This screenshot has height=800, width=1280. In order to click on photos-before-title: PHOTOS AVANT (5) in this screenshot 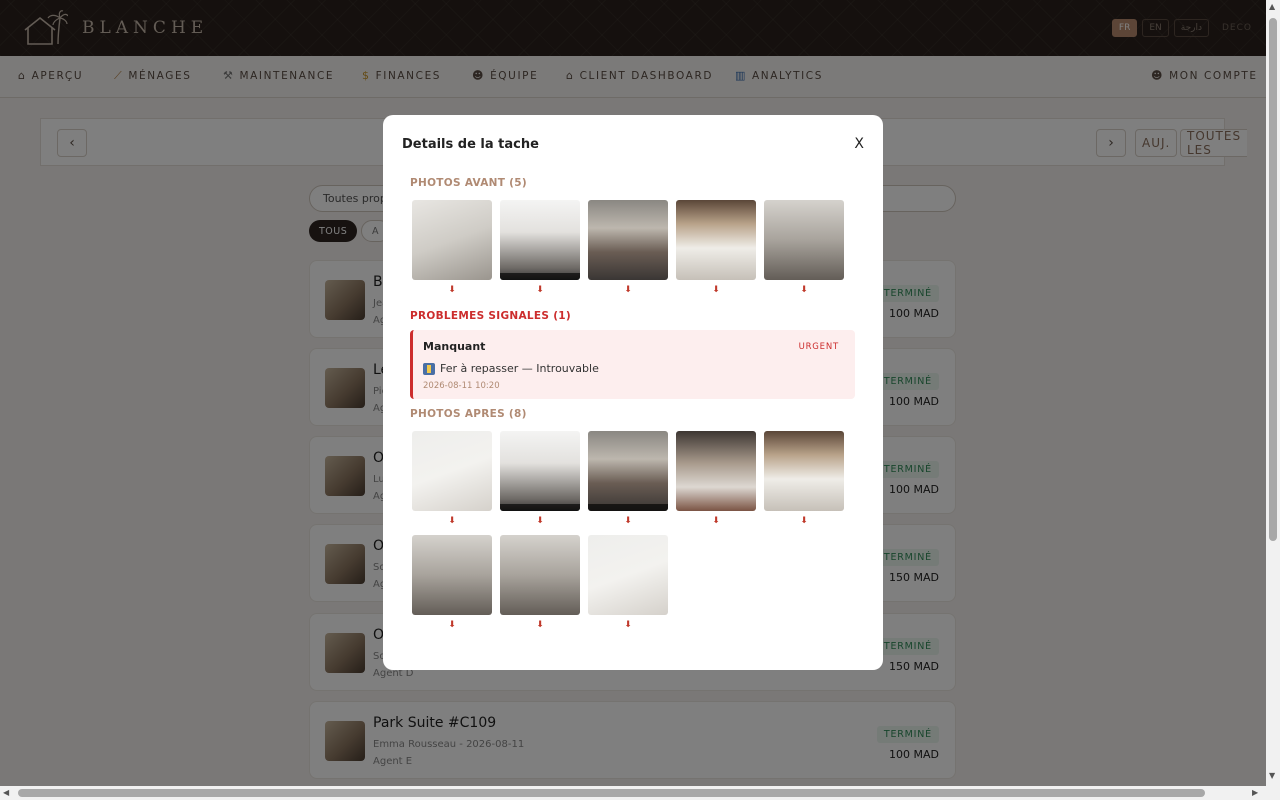, I will do `click(468, 183)`.